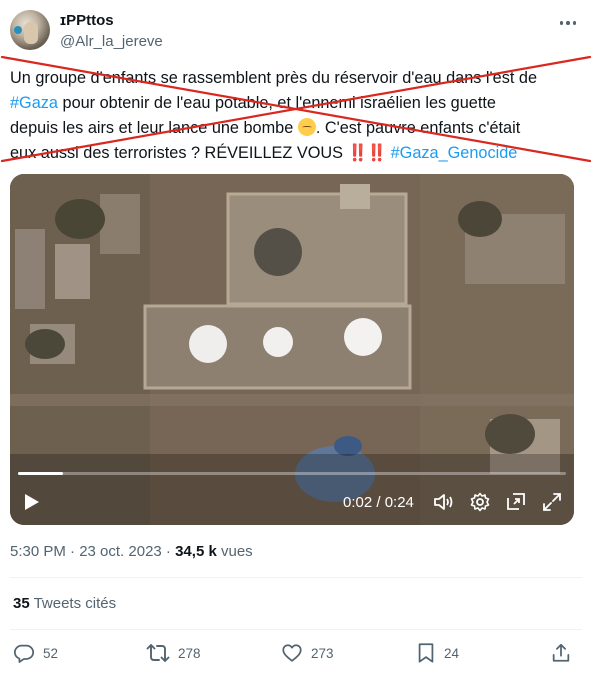 This screenshot has height=681, width=592. Describe the element at coordinates (92, 551) in the screenshot. I see `tweet-timestamp: 5:30 PM · 23 oct. 2023 ·` at that location.